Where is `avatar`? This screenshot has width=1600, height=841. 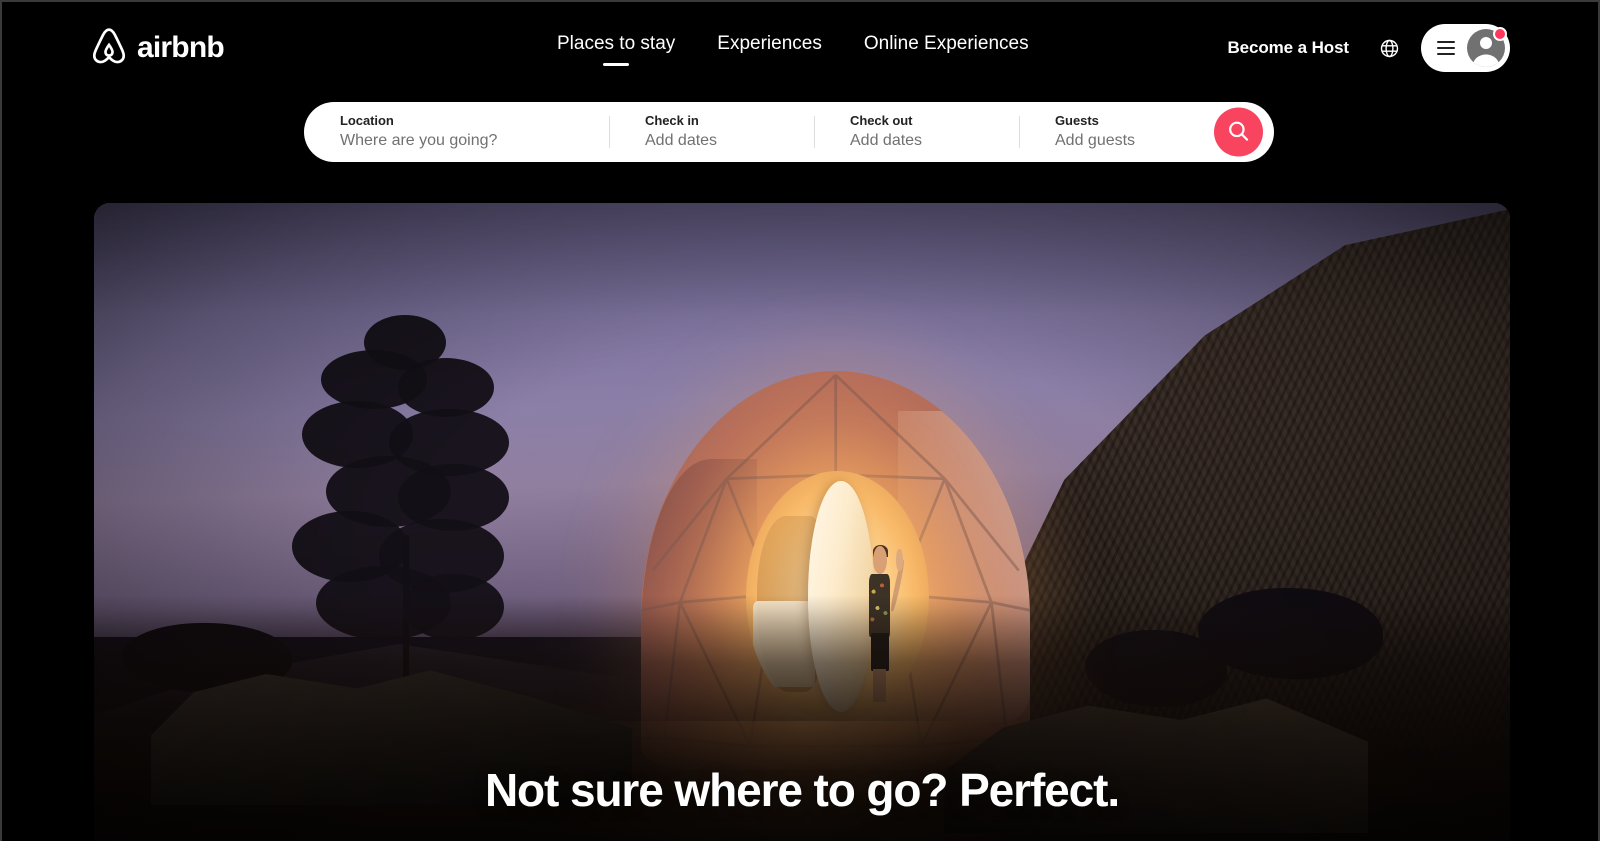
avatar is located at coordinates (1487, 47).